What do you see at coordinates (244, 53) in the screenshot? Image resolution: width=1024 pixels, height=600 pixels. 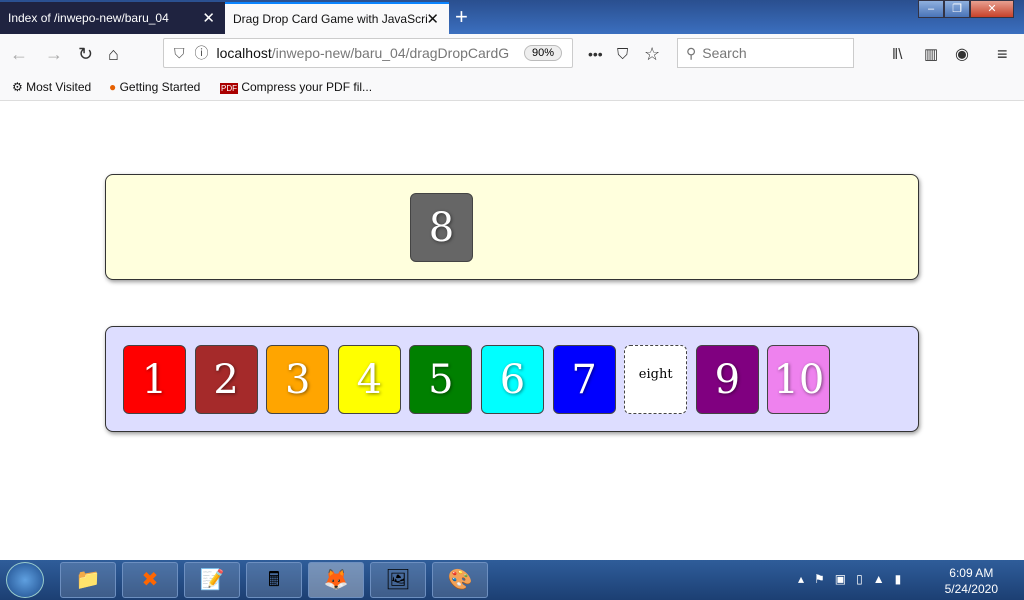 I see `url-host: localhost` at bounding box center [244, 53].